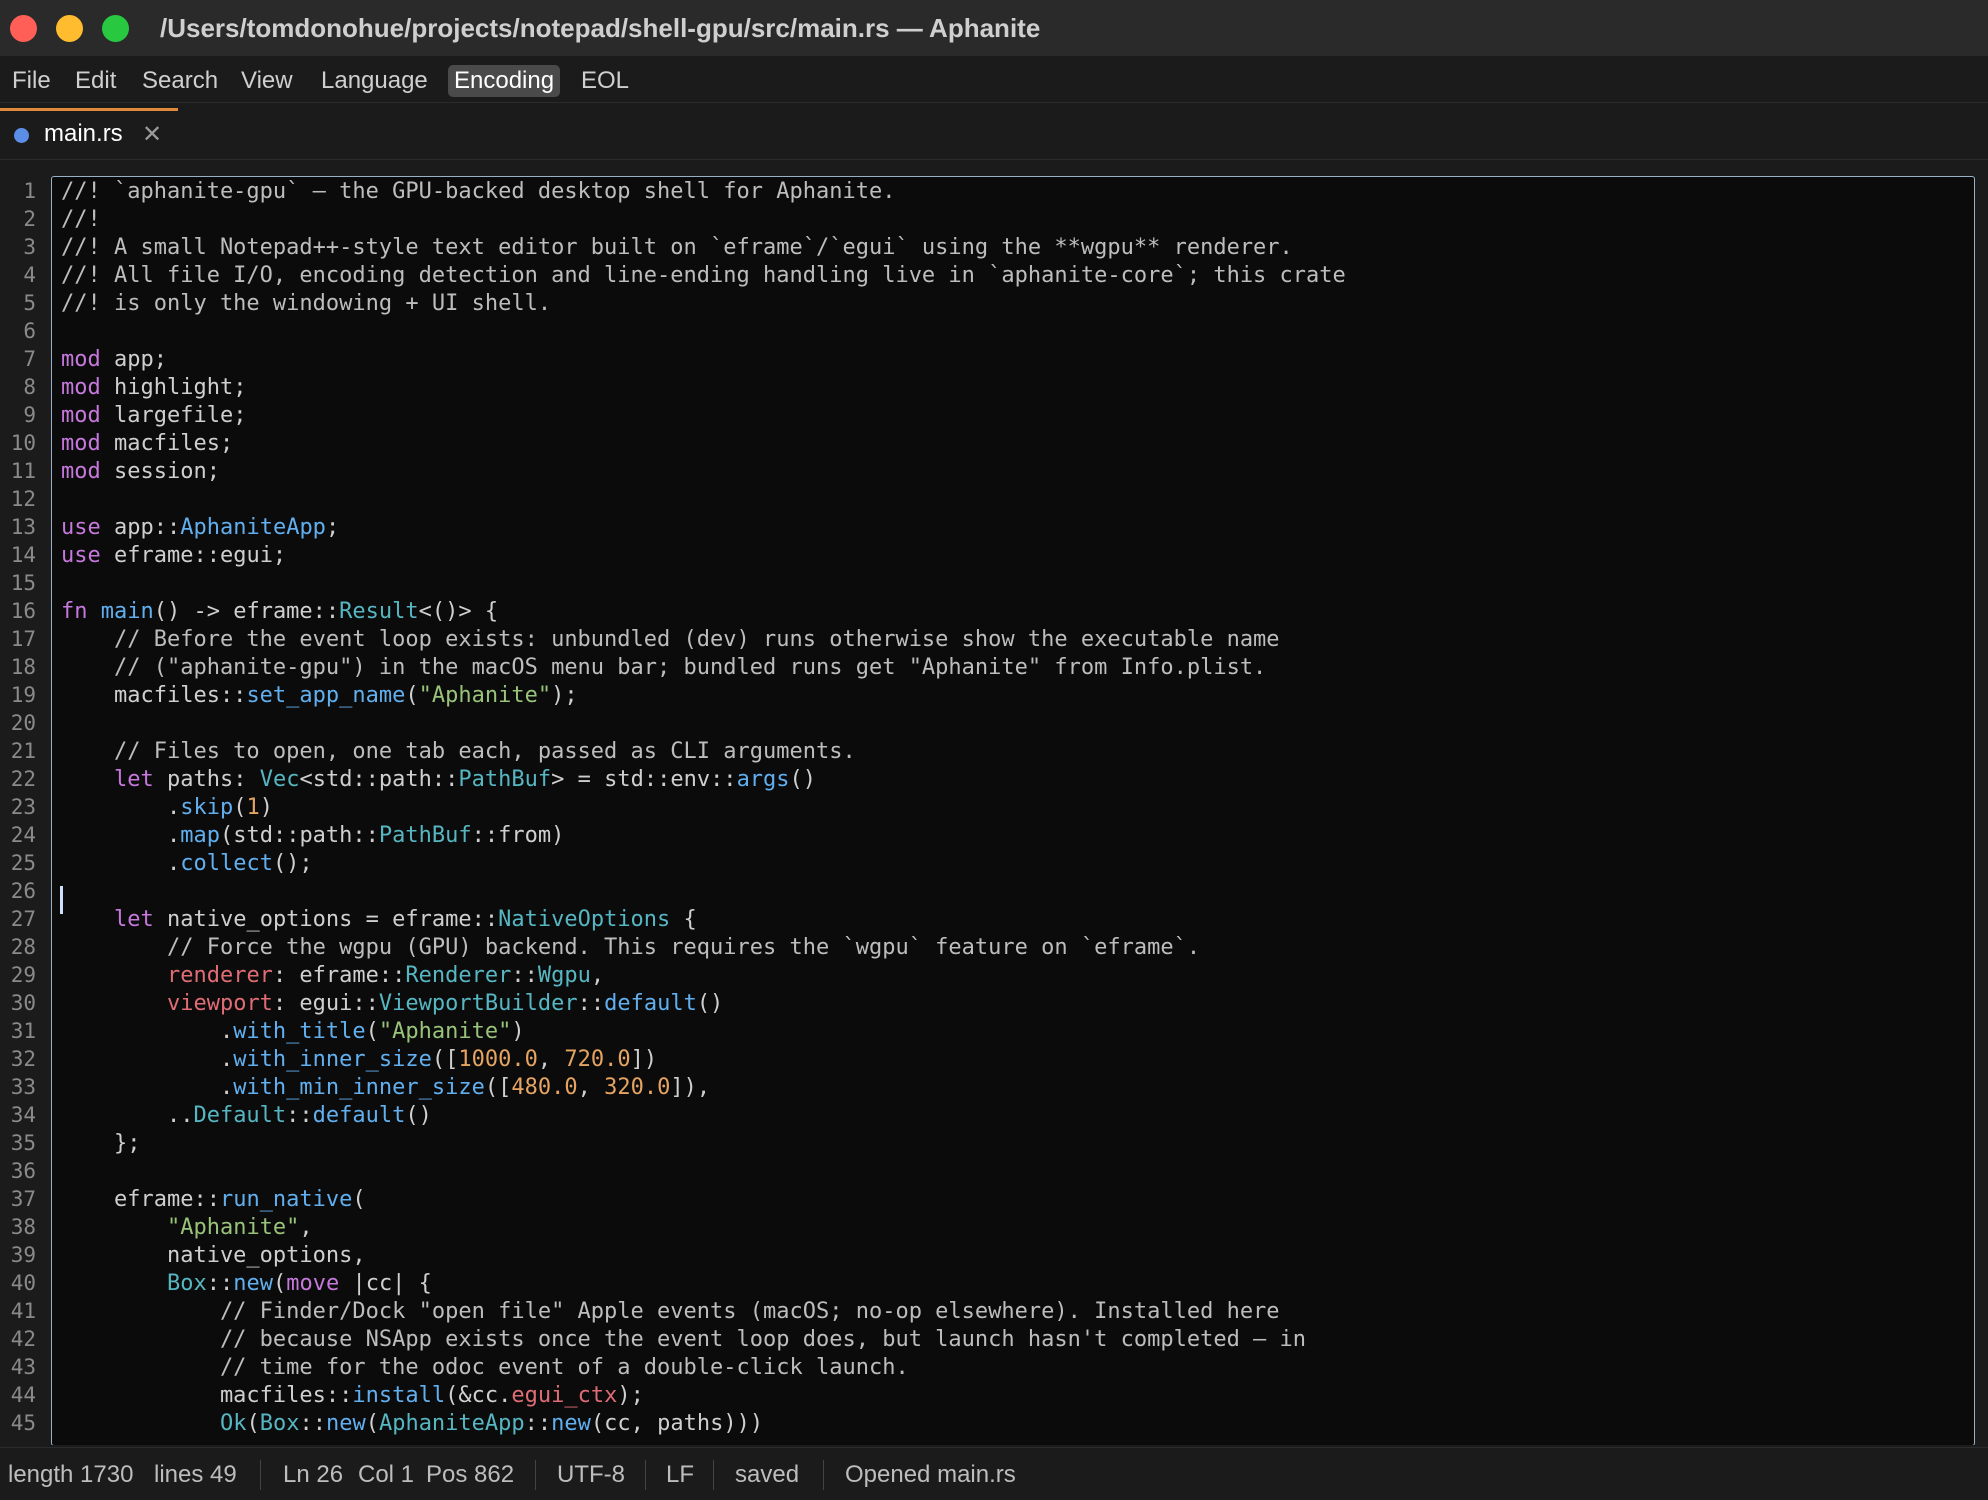 This screenshot has height=1500, width=1988. What do you see at coordinates (253, 1283) in the screenshot?
I see `code-token: new` at bounding box center [253, 1283].